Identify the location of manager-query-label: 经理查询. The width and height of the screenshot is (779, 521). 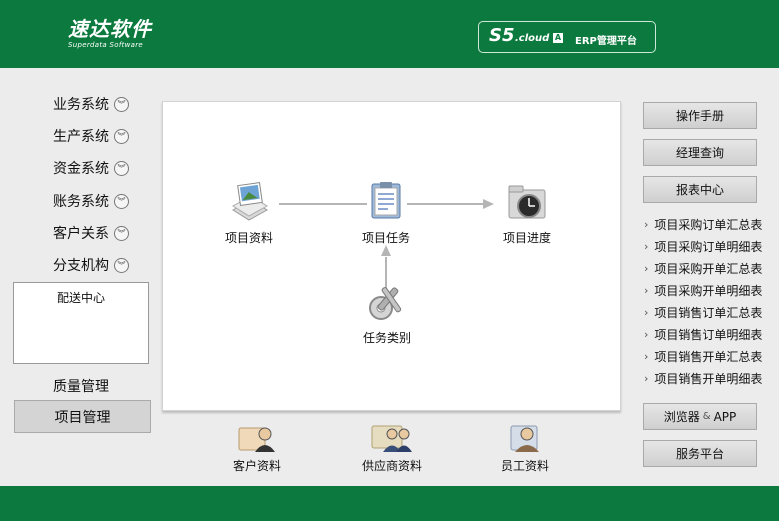
(699, 153).